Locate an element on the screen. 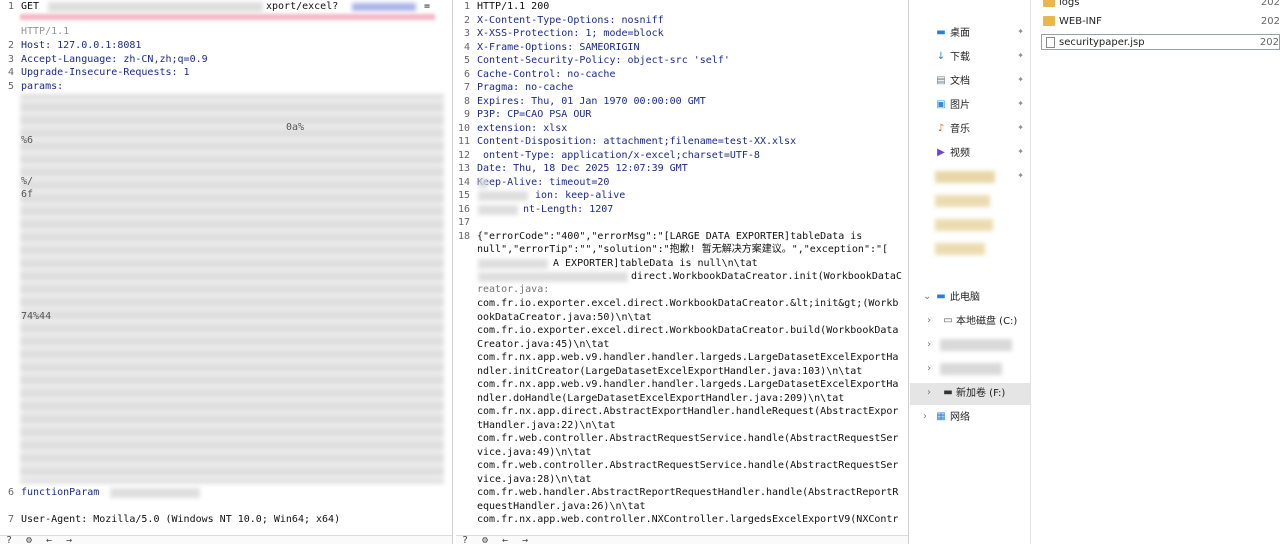 The image size is (1280, 544). line-number: 15 is located at coordinates (463, 195).